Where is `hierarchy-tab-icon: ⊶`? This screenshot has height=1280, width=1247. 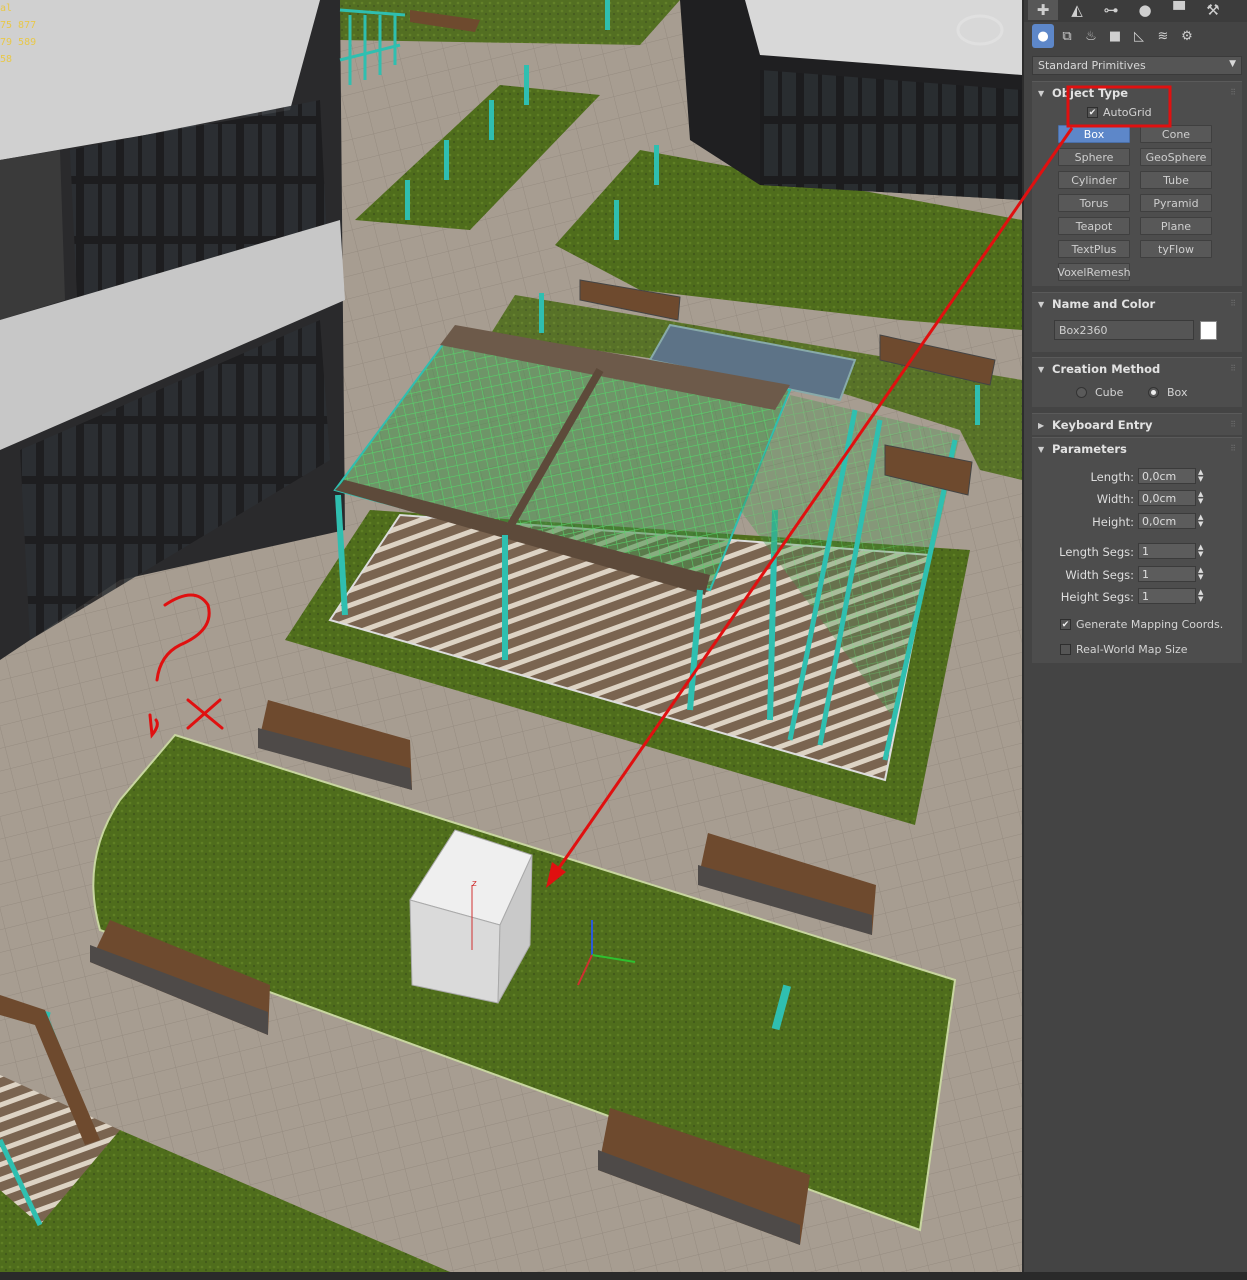 hierarchy-tab-icon: ⊶ is located at coordinates (1111, 10).